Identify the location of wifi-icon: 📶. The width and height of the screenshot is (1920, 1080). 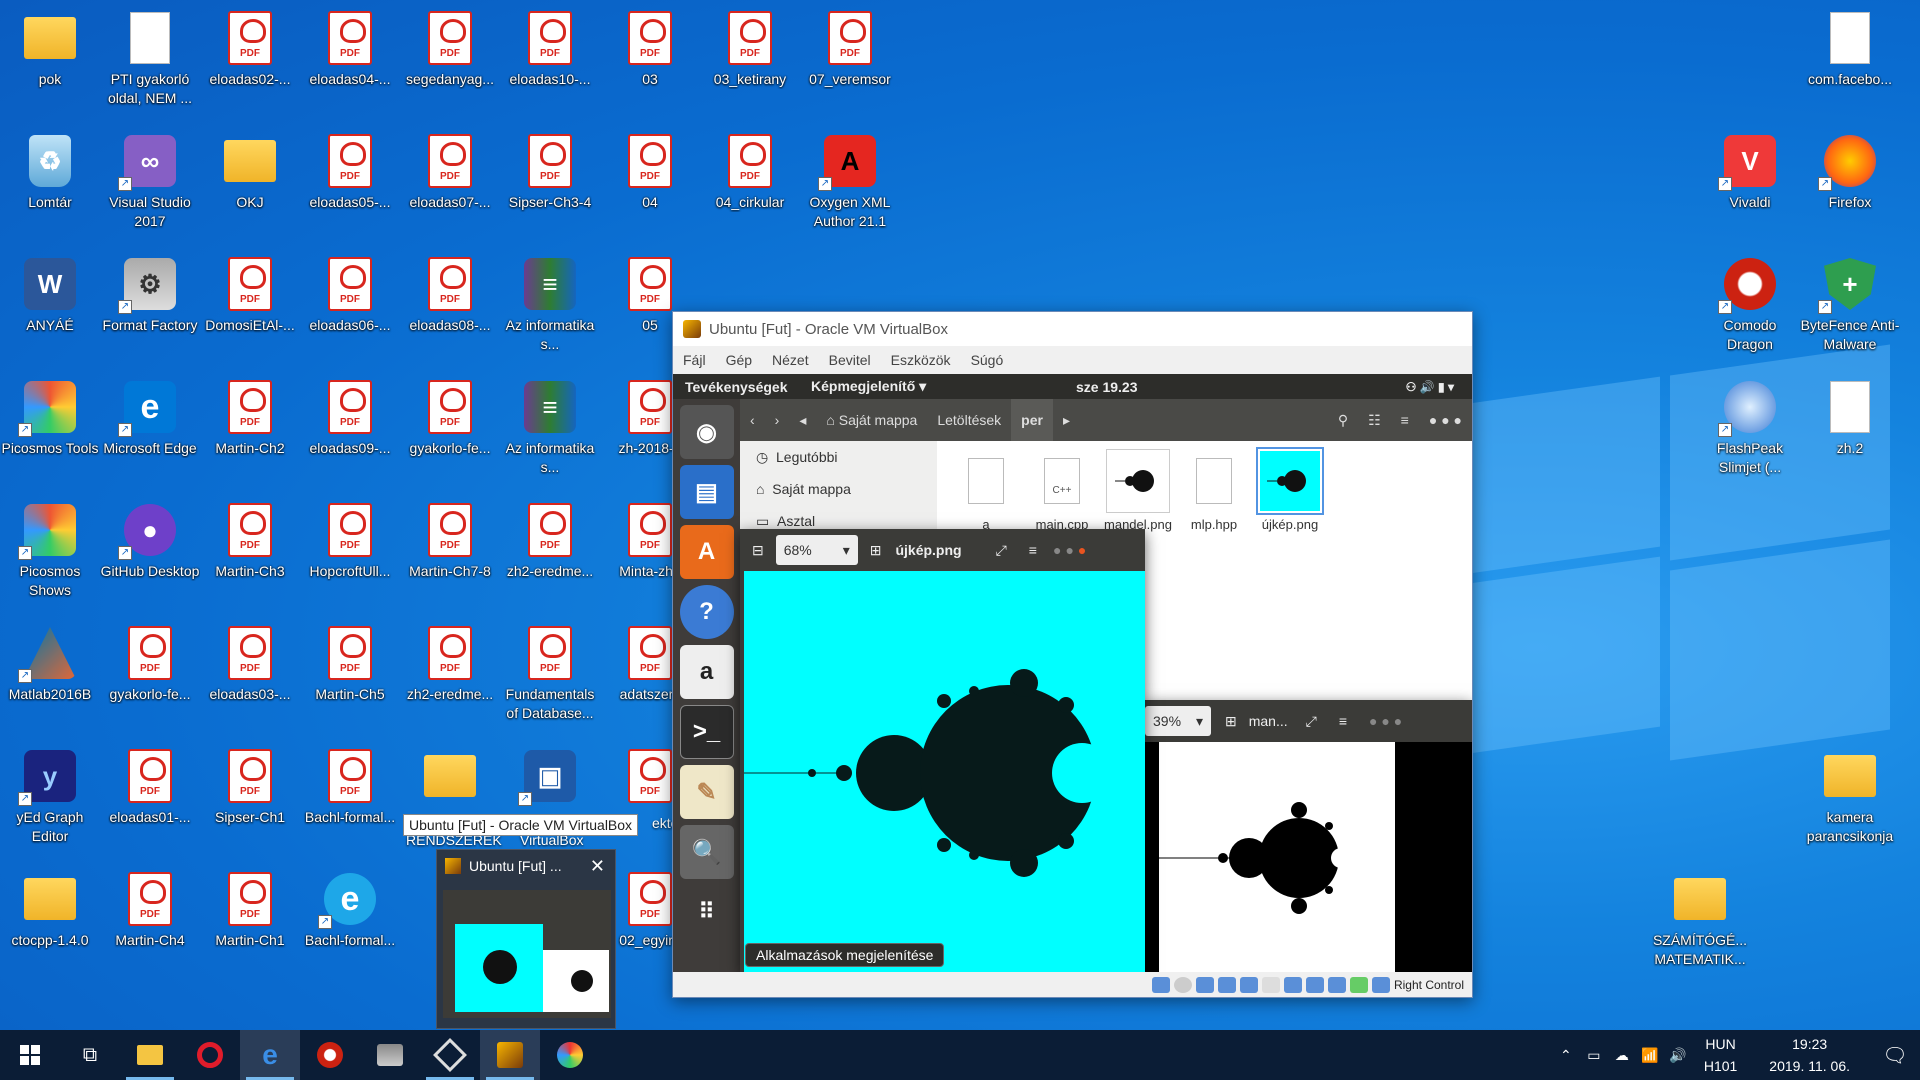
(1650, 1055).